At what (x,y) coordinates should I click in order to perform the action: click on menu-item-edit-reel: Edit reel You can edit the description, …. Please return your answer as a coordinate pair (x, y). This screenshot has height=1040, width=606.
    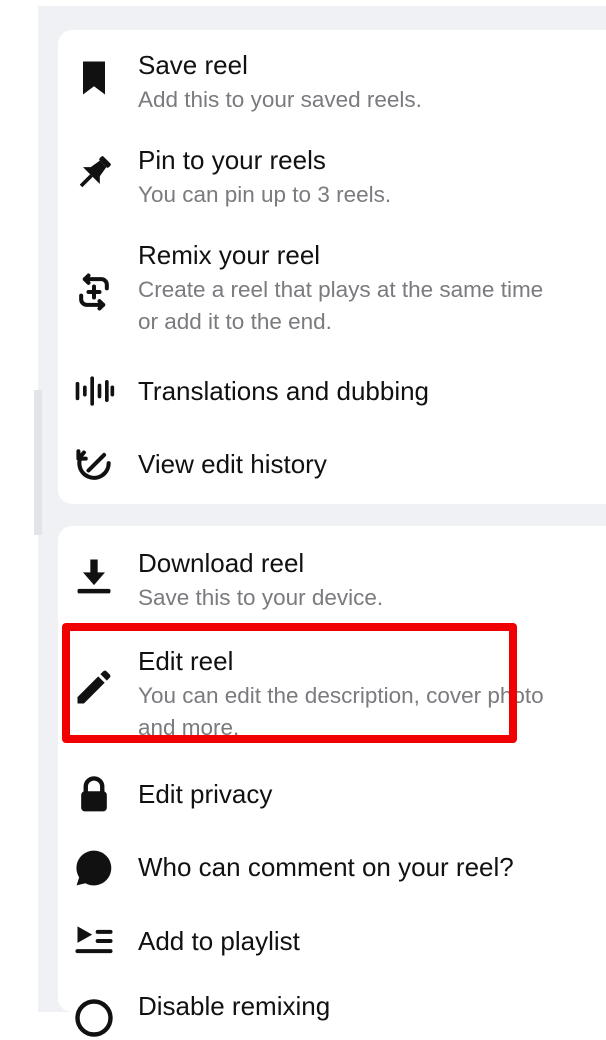
    Looking at the image, I should click on (332, 687).